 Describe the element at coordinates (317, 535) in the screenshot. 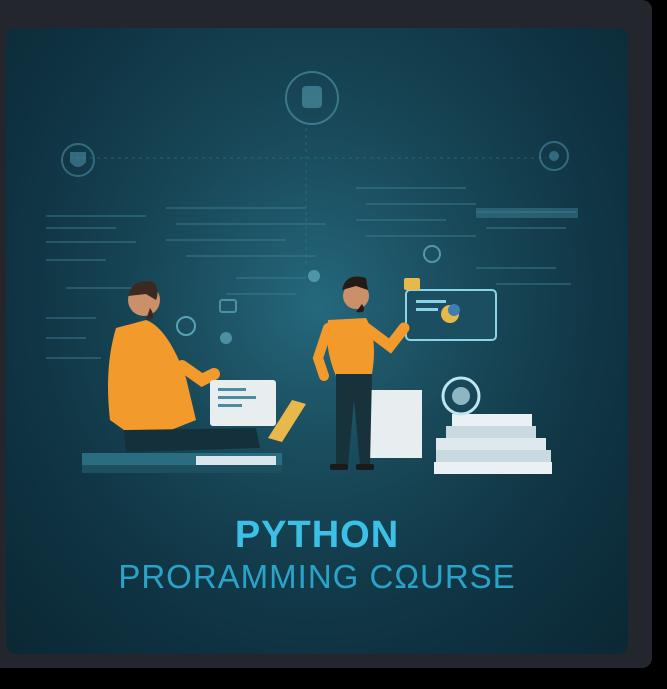

I see `poster-title: PYTHON` at that location.